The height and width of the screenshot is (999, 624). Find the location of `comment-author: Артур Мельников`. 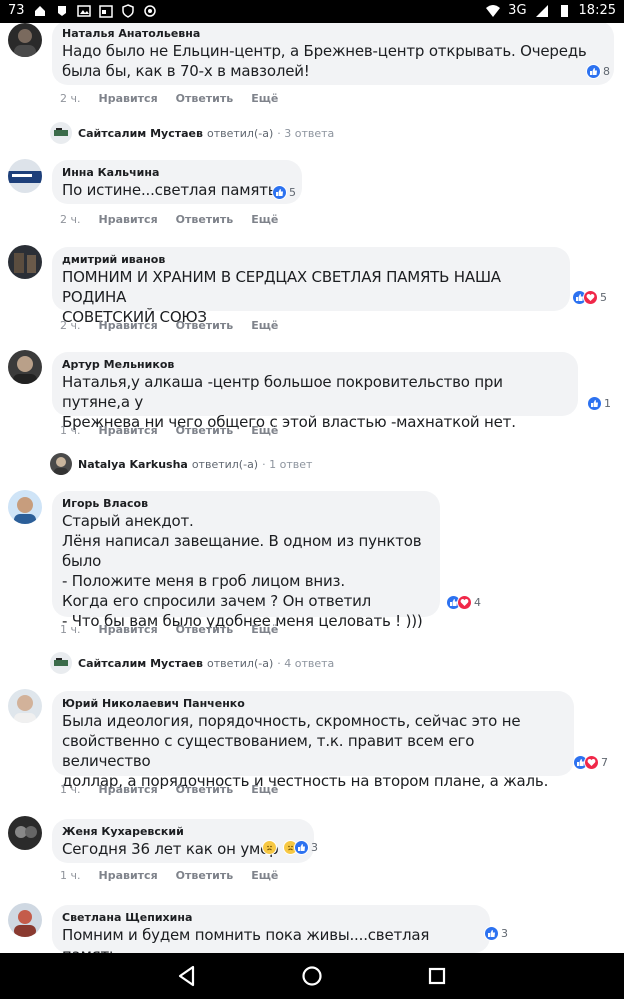

comment-author: Артур Мельников is located at coordinates (315, 365).